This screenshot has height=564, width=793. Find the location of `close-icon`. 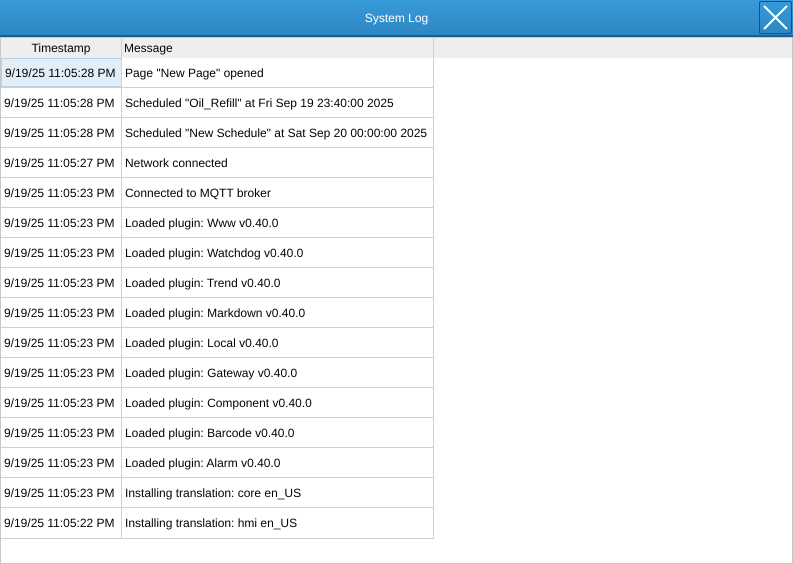

close-icon is located at coordinates (775, 17).